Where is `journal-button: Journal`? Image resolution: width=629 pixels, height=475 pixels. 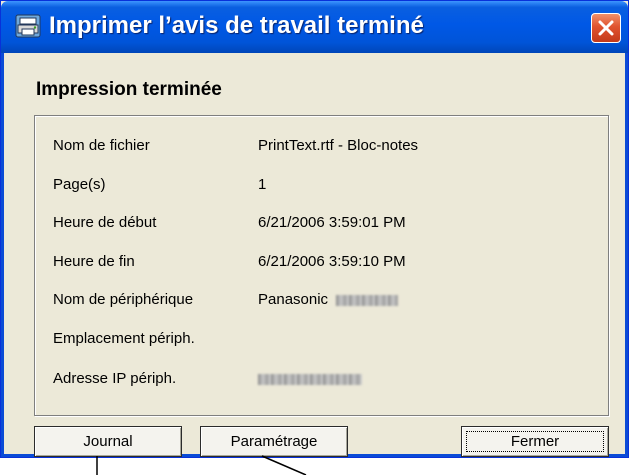 journal-button: Journal is located at coordinates (108, 441).